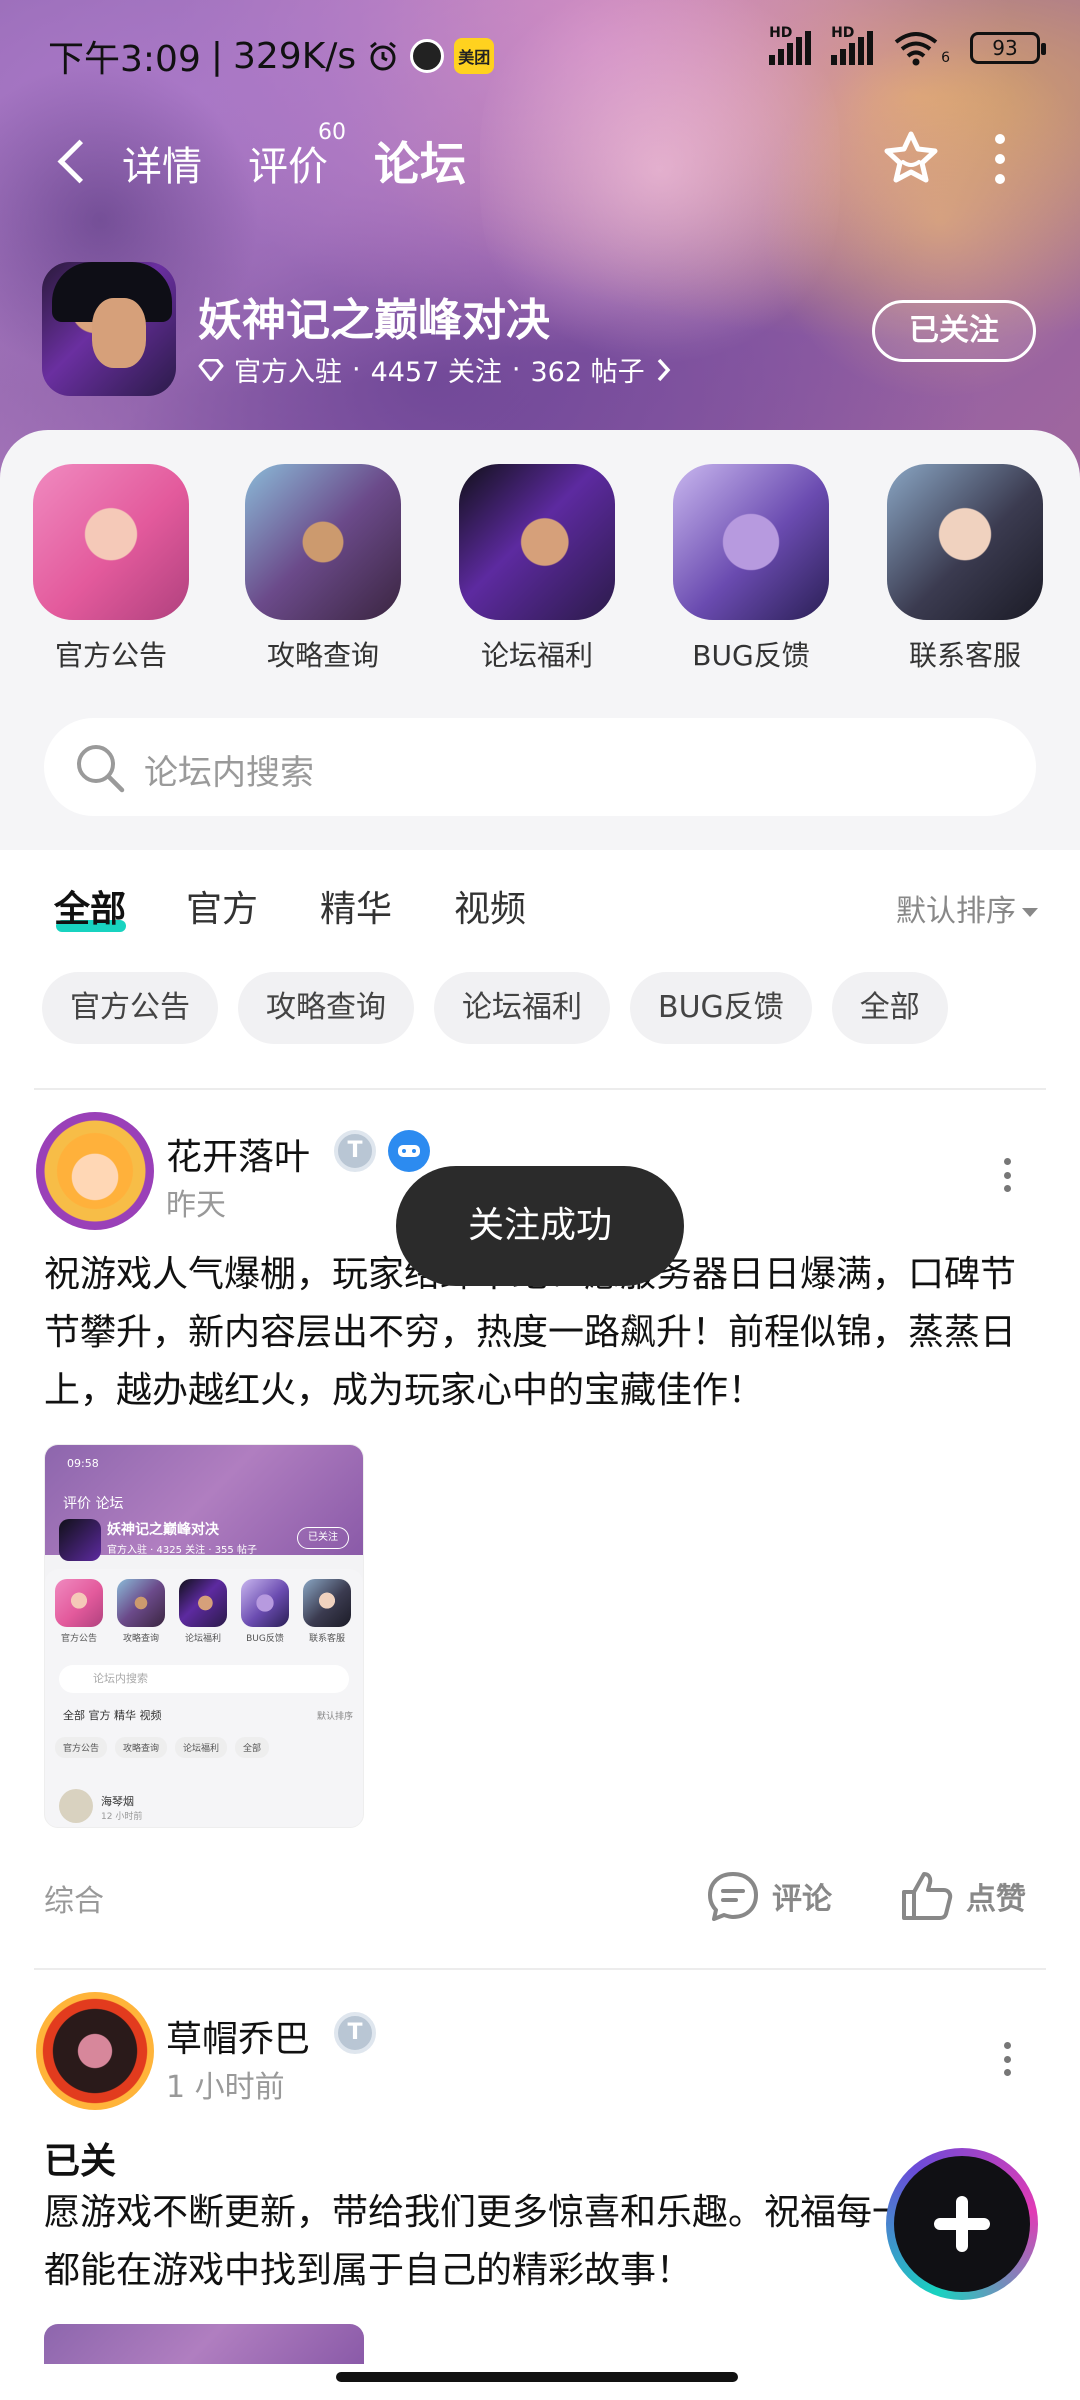 The height and width of the screenshot is (2400, 1080). What do you see at coordinates (334, 1717) in the screenshot?
I see `thumb-sort: 默认排序` at bounding box center [334, 1717].